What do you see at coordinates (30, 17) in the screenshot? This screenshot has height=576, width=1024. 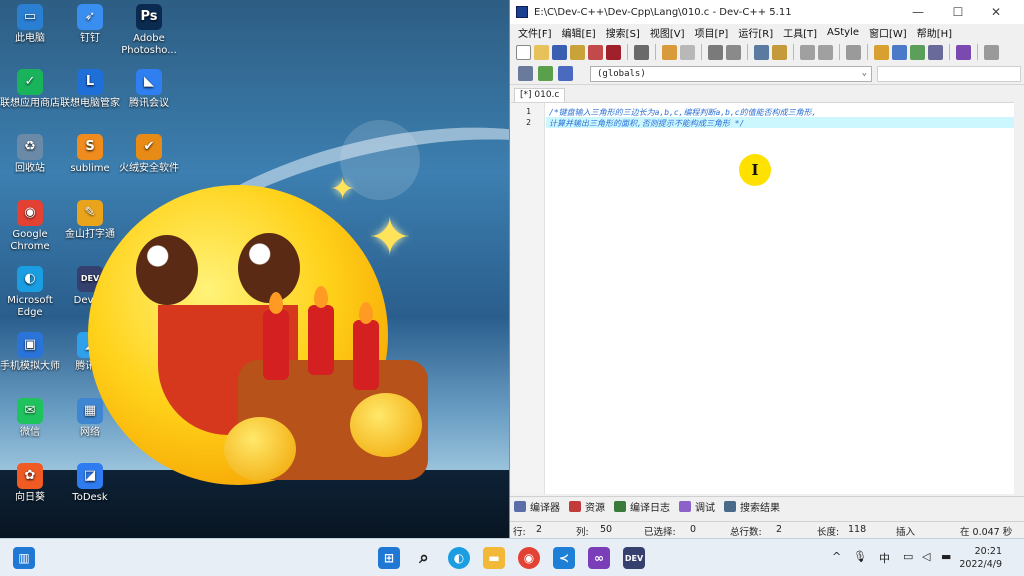 I see `app-icon: ▭` at bounding box center [30, 17].